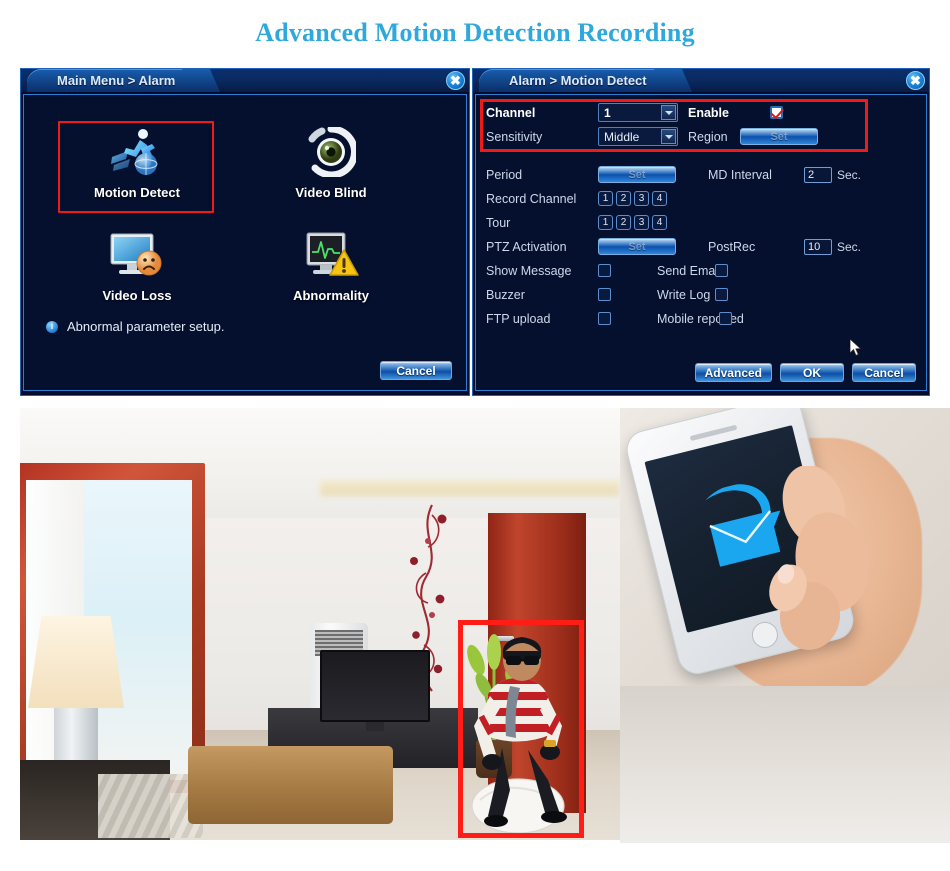  I want to click on period-label: Period, so click(504, 174).